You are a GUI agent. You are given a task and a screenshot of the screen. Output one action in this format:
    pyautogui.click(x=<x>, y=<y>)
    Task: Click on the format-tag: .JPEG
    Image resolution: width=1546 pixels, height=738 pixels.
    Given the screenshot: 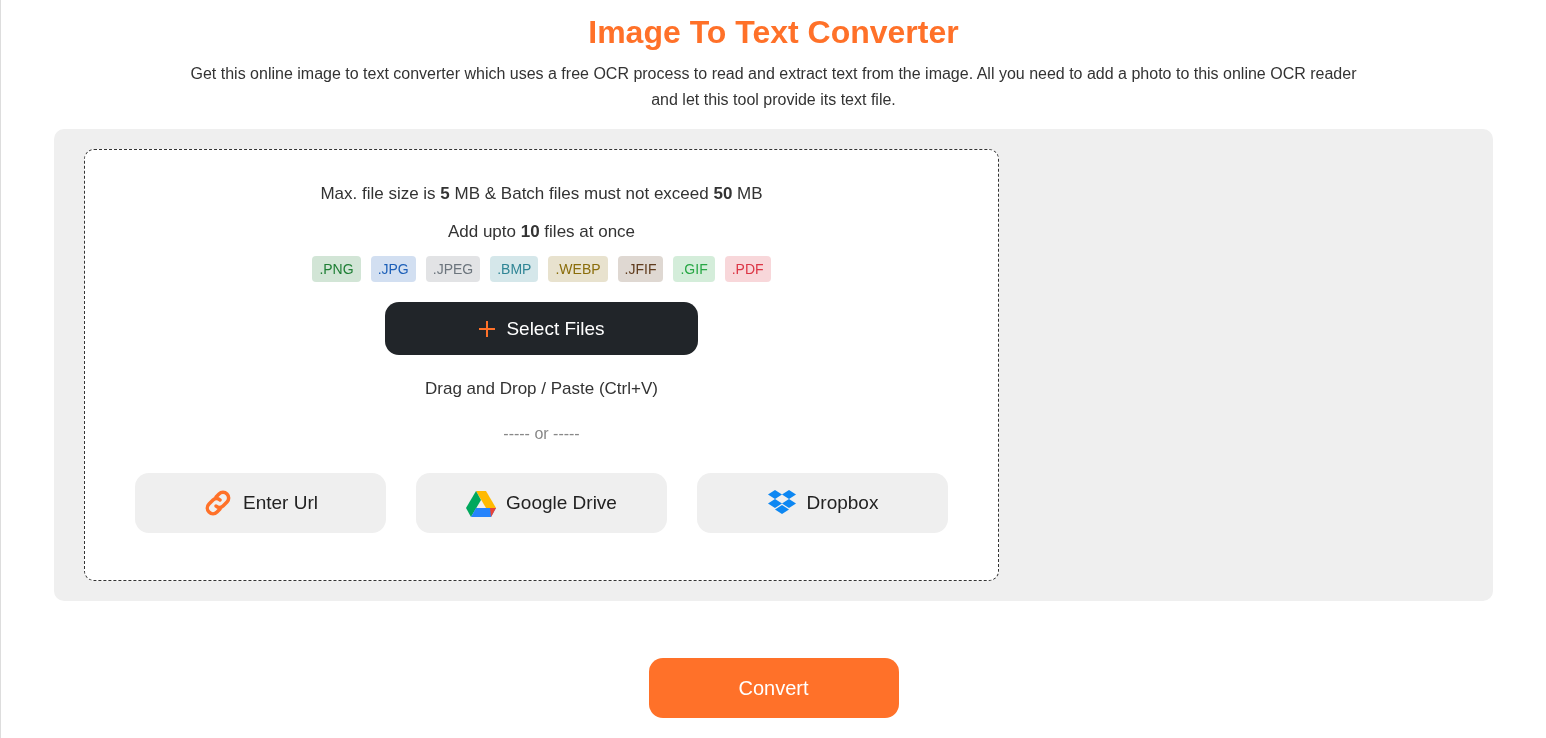 What is the action you would take?
    pyautogui.click(x=453, y=269)
    